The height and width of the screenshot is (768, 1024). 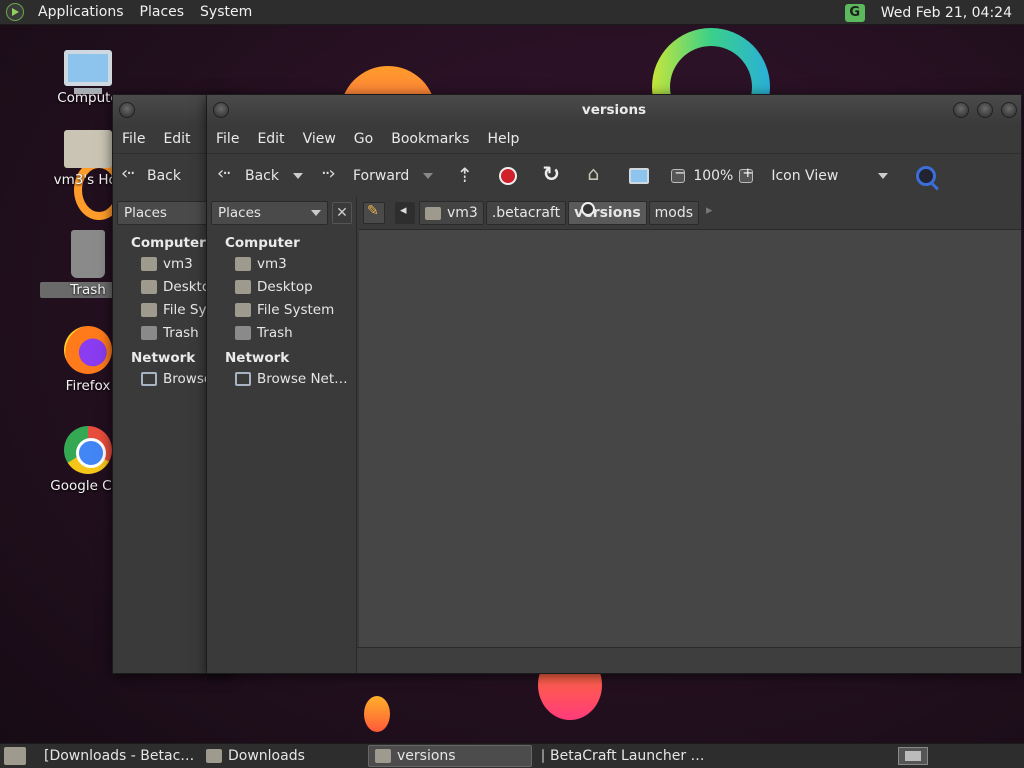 I want to click on toggle-location-entry-button, so click(x=374, y=213).